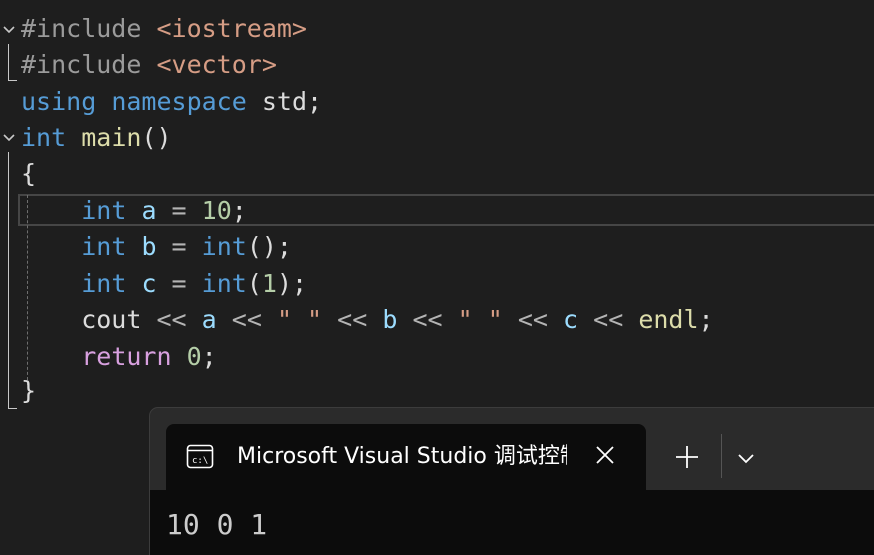 The image size is (874, 555). I want to click on code-token: {, so click(29, 173).